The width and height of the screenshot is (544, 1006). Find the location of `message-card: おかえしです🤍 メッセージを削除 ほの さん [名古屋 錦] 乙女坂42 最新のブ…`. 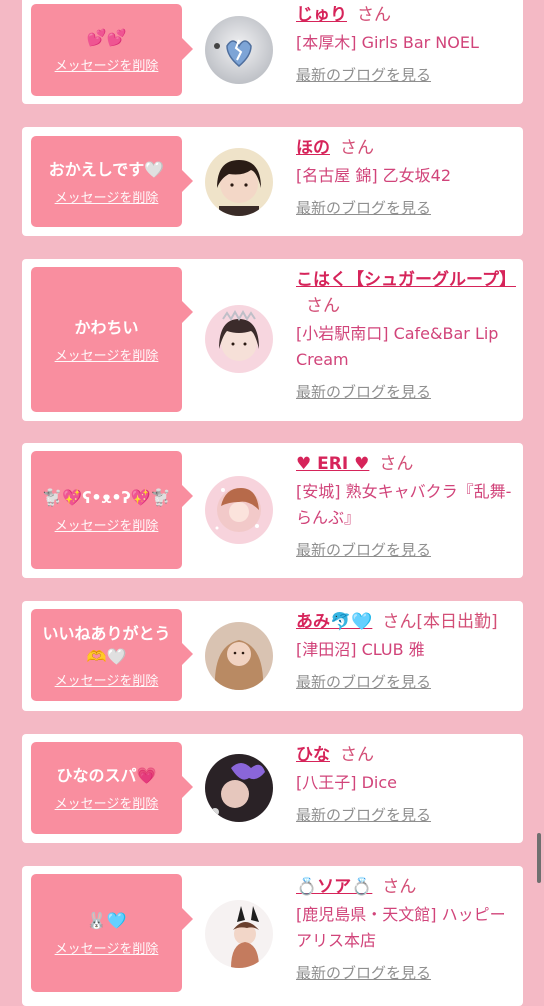

message-card: おかえしです🤍 メッセージを削除 ほの さん [名古屋 錦] 乙女坂42 最新のブ… is located at coordinates (272, 181).